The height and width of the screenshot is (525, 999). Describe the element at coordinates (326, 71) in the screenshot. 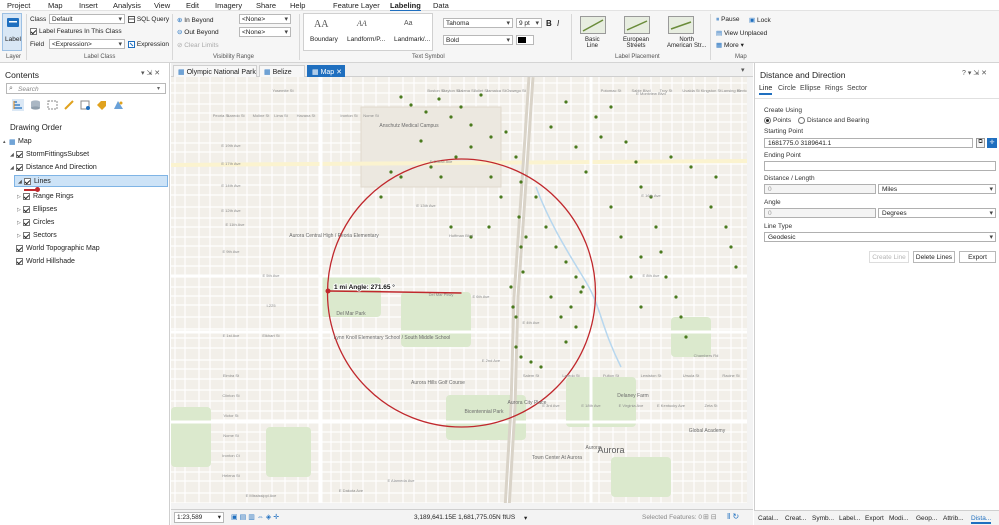

I see `tab-map: ▦ Map ✕` at that location.